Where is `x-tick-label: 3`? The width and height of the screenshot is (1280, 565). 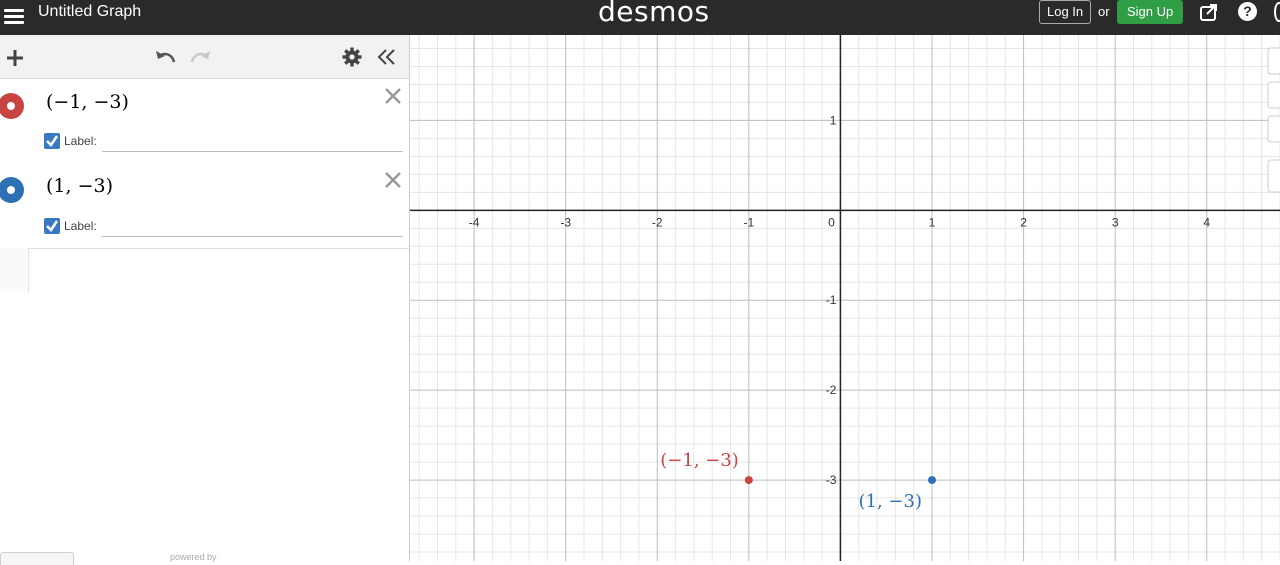 x-tick-label: 3 is located at coordinates (1115, 222).